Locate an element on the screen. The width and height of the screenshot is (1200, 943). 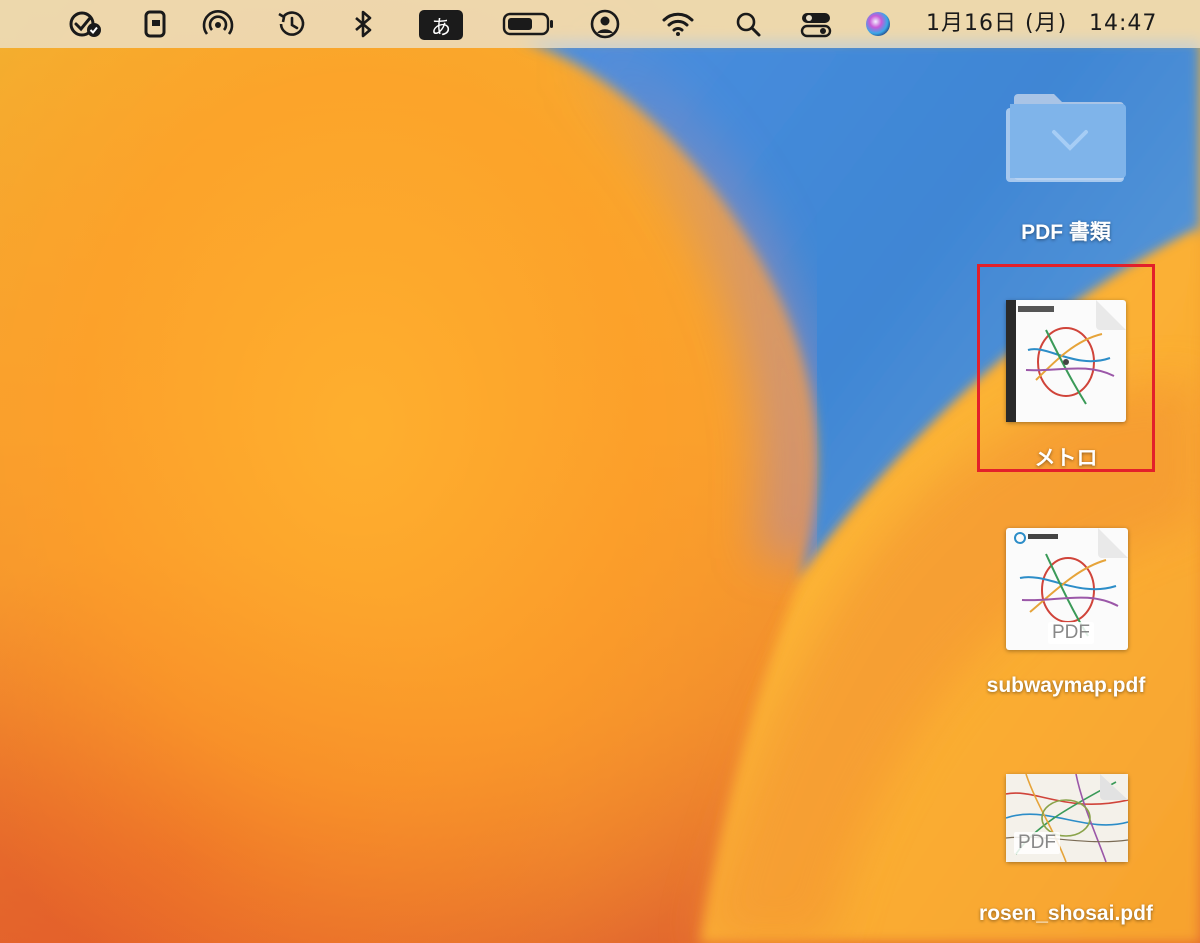
time-machine-icon is located at coordinates (291, 24).